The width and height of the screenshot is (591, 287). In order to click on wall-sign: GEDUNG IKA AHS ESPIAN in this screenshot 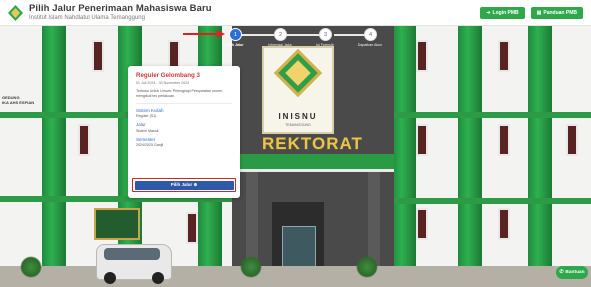, I will do `click(18, 100)`.